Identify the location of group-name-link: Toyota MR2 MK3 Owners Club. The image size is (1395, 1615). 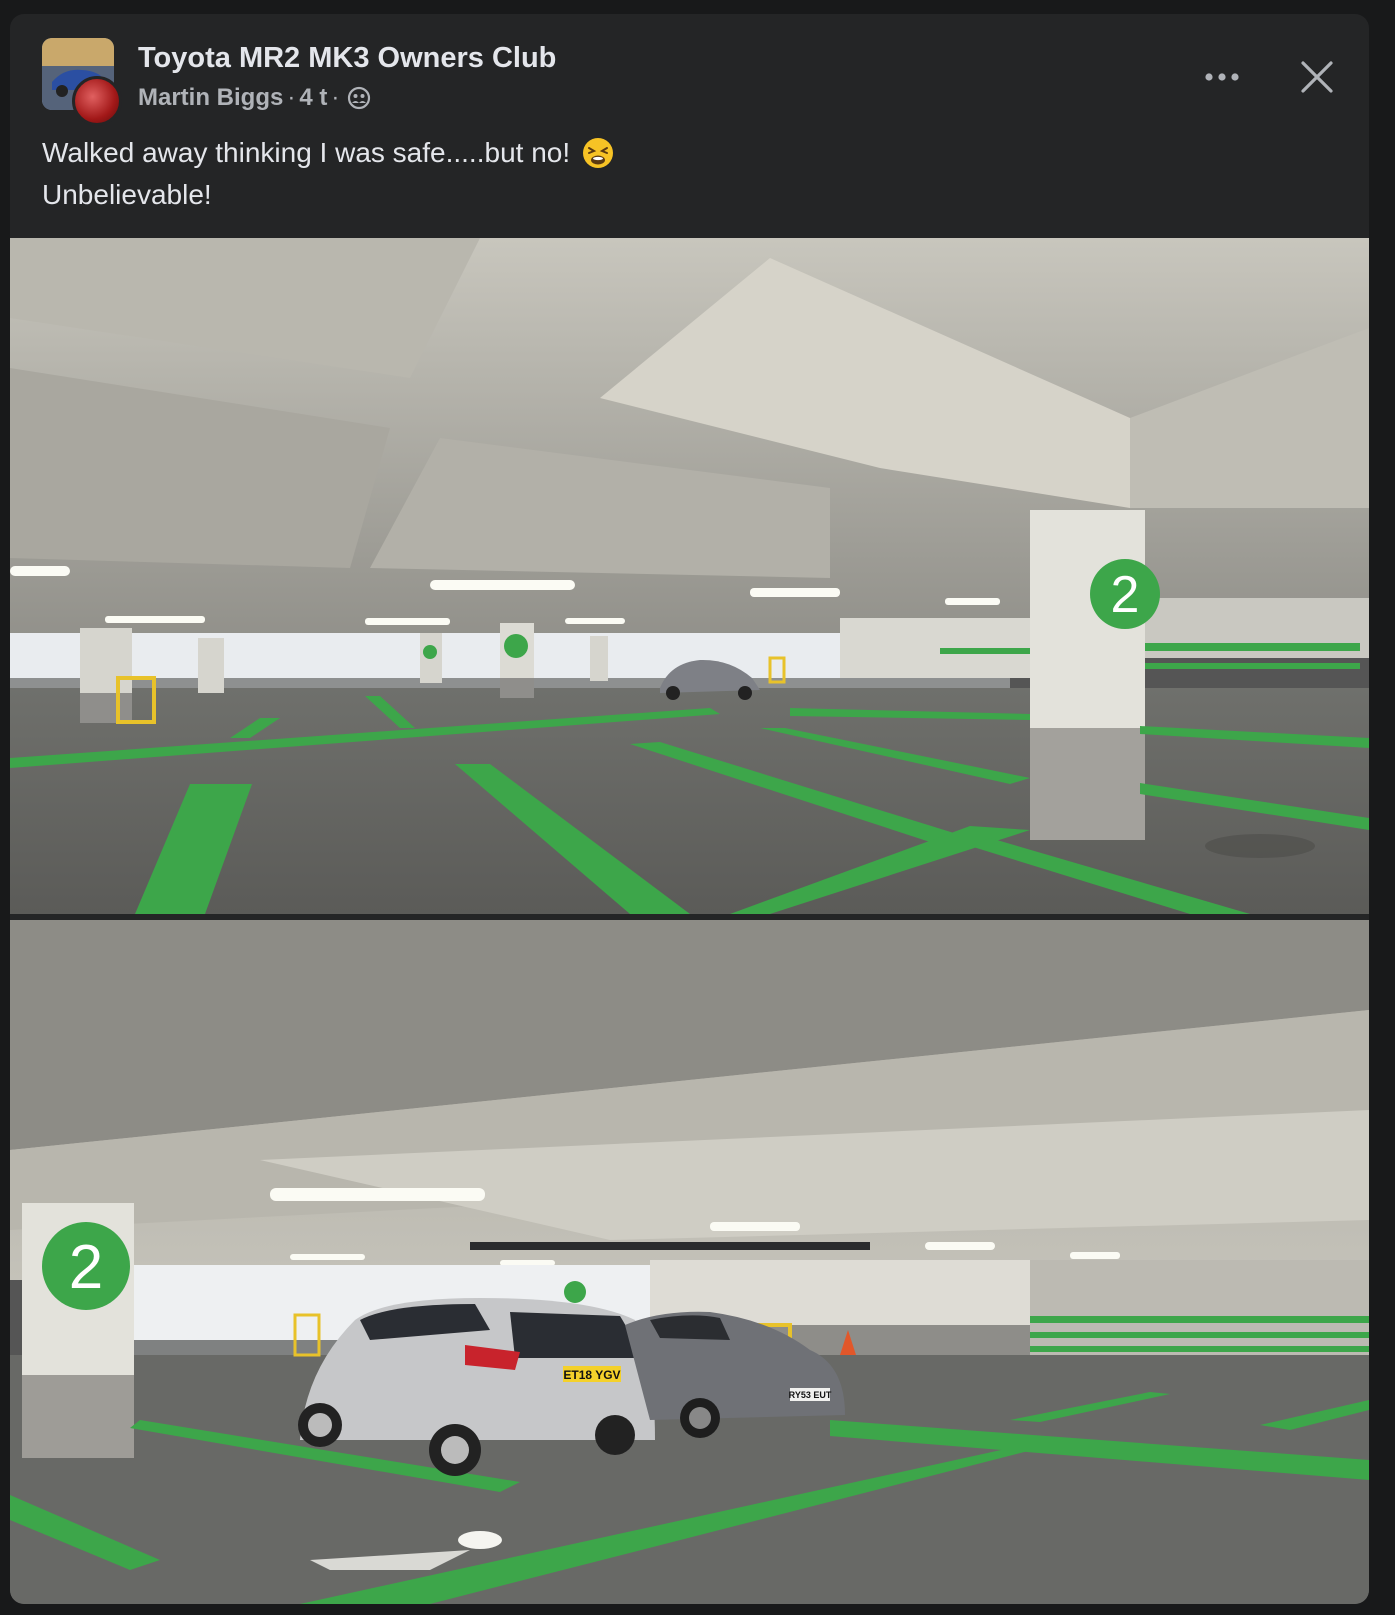
(347, 58).